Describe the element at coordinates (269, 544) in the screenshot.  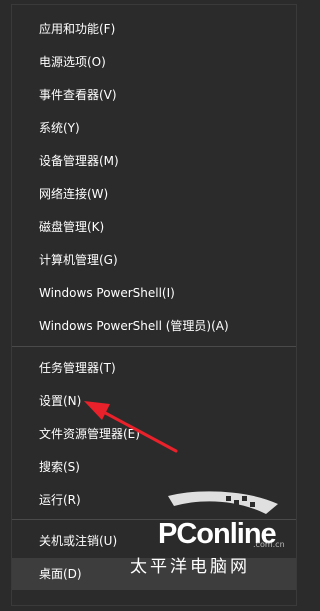
I see `watermark-domain: .com.cn` at that location.